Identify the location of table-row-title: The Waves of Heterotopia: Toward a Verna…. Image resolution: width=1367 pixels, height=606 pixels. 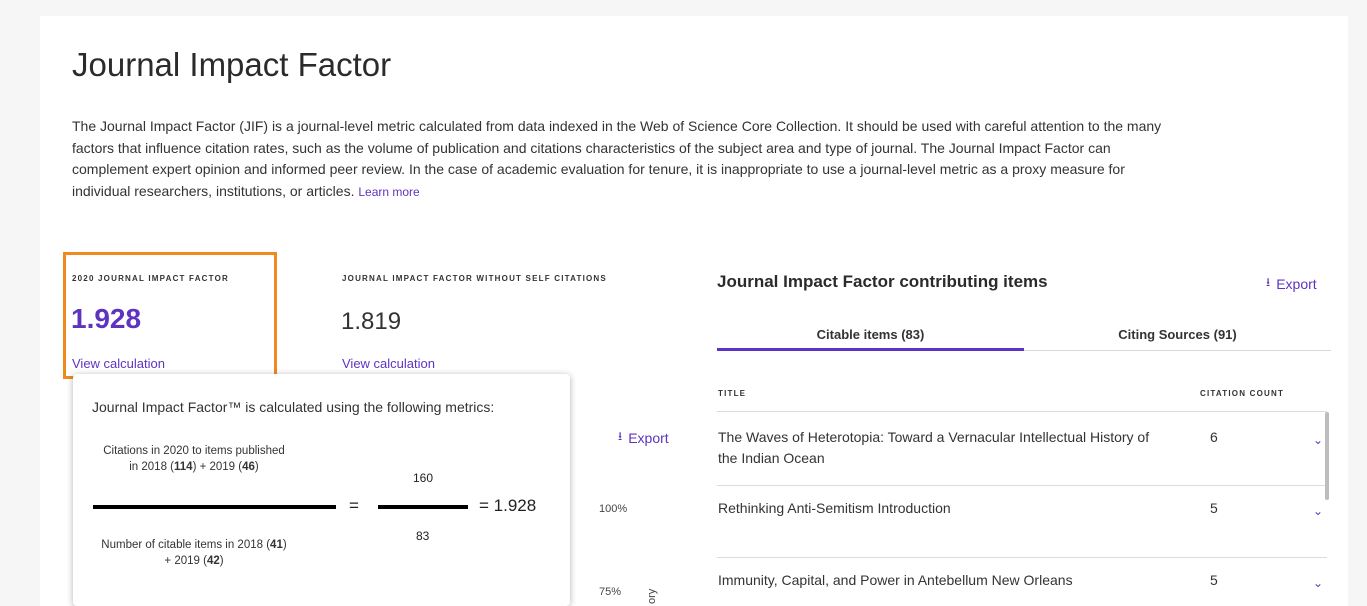
(934, 447).